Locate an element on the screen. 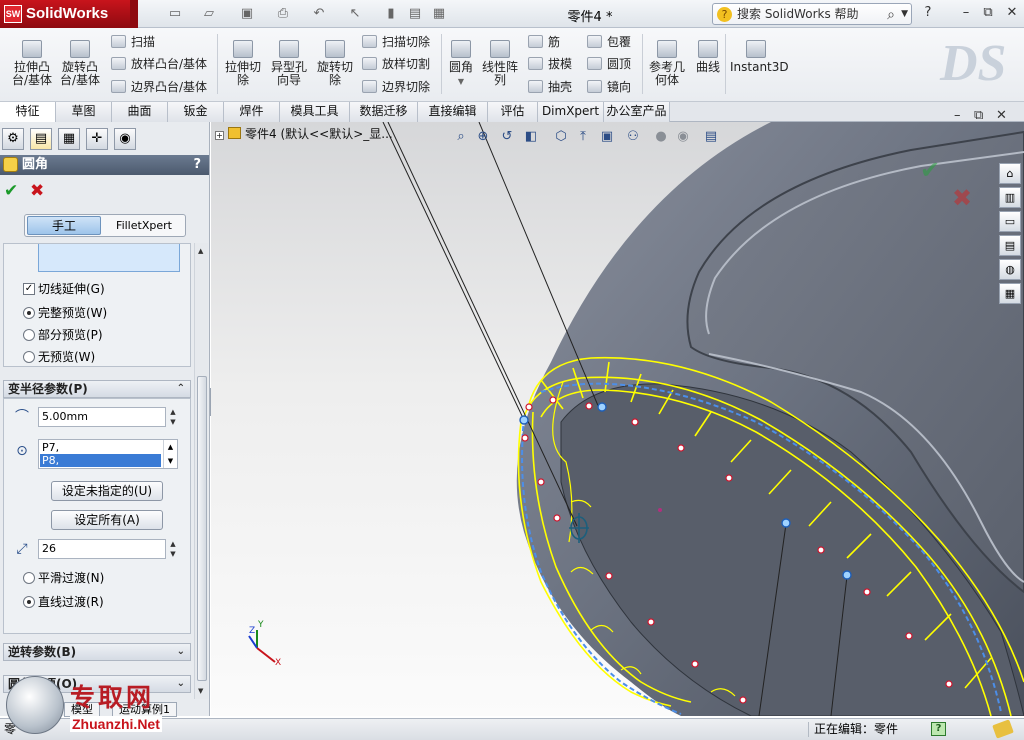 Image resolution: width=1024 pixels, height=740 pixels. shell-button: 抽壳 is located at coordinates (550, 87).